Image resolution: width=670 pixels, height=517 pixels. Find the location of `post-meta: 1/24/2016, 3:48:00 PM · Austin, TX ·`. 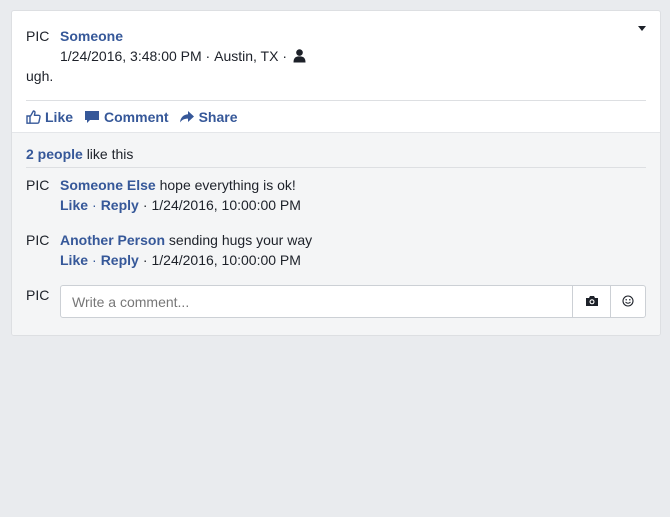

post-meta: 1/24/2016, 3:48:00 PM · Austin, TX · is located at coordinates (183, 56).